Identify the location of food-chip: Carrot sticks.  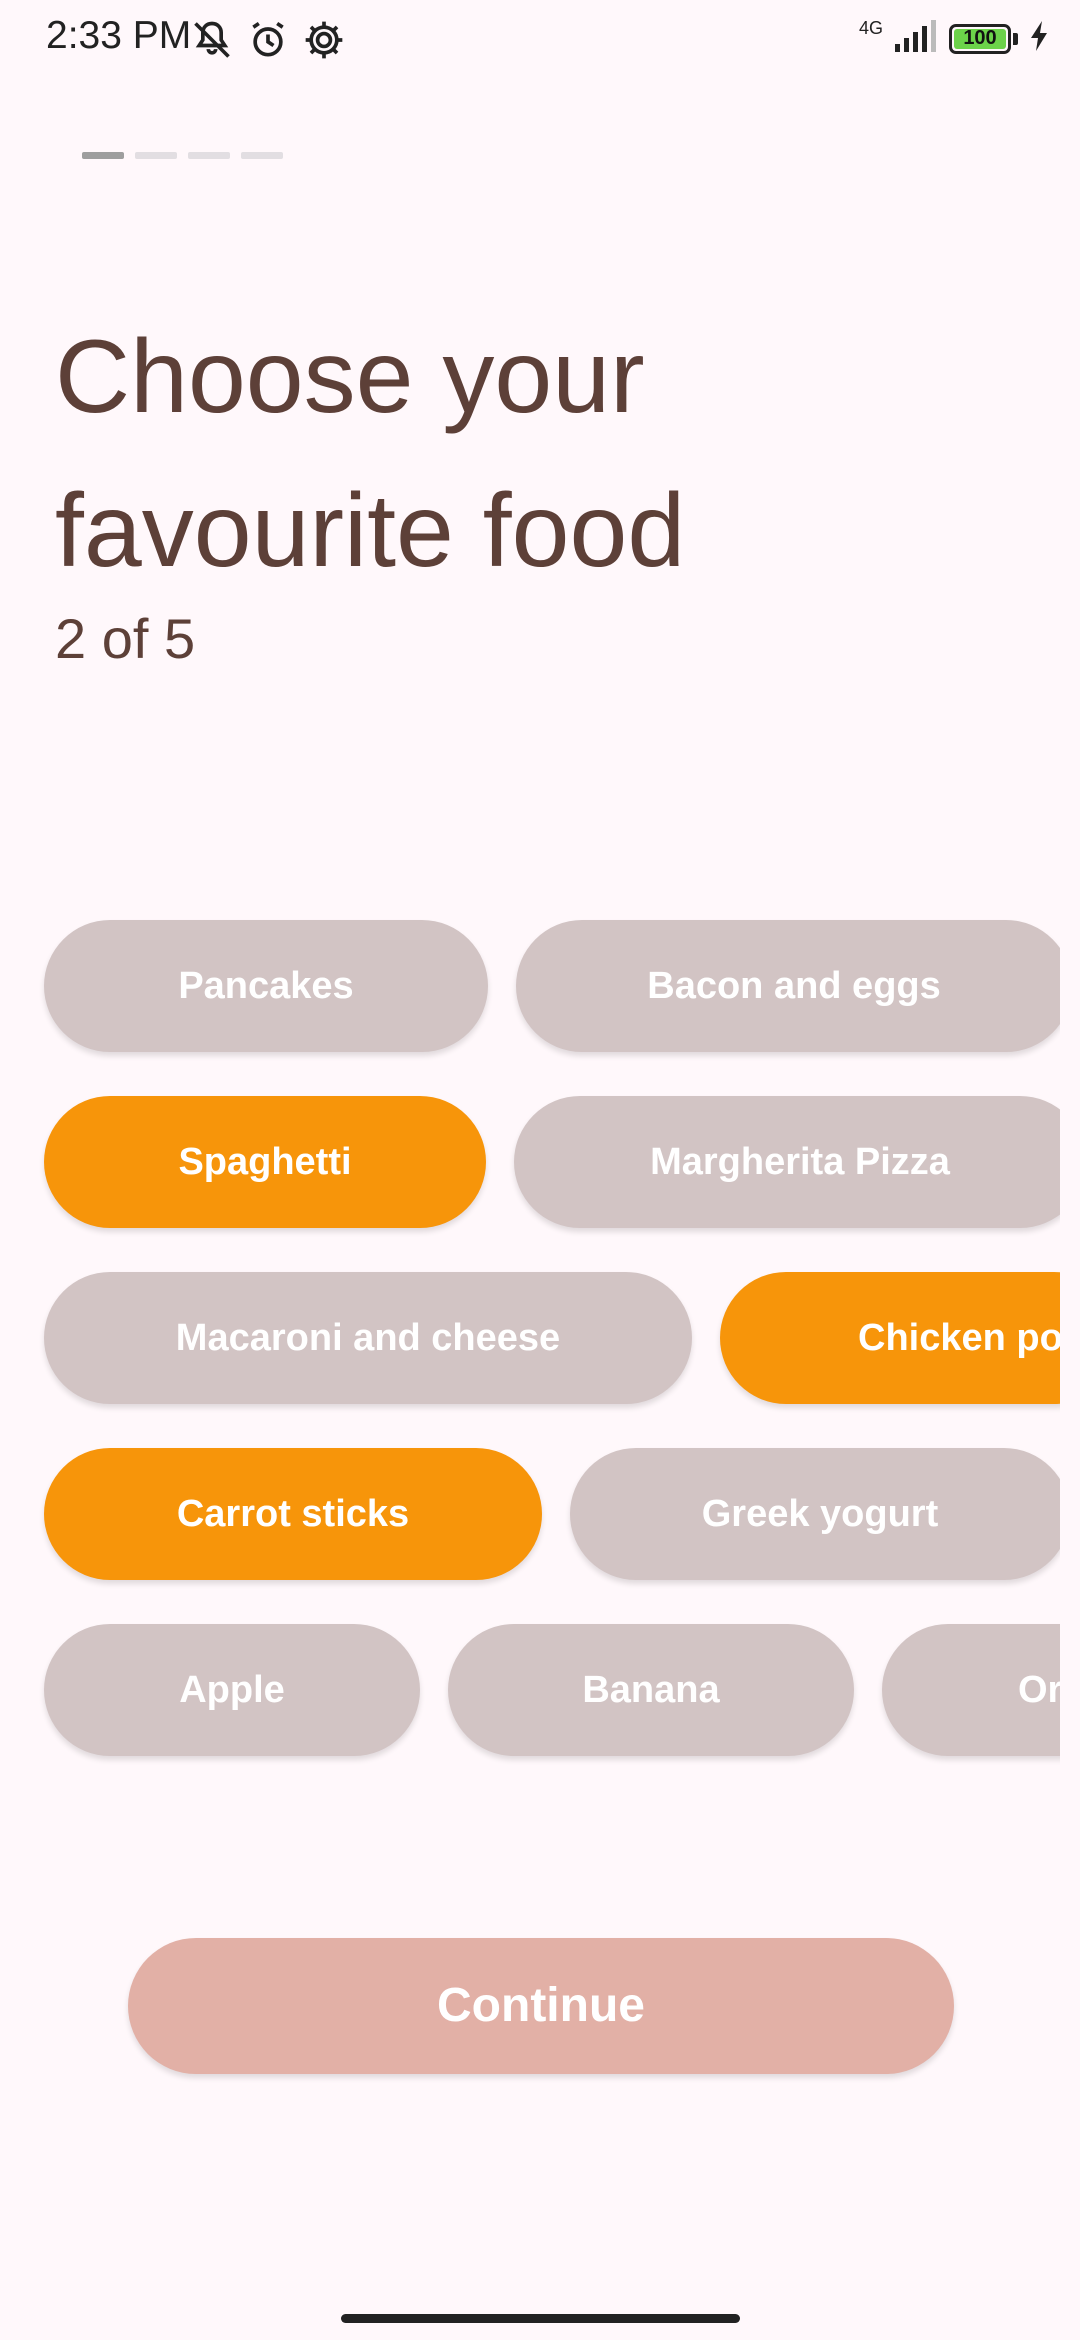
(293, 1514).